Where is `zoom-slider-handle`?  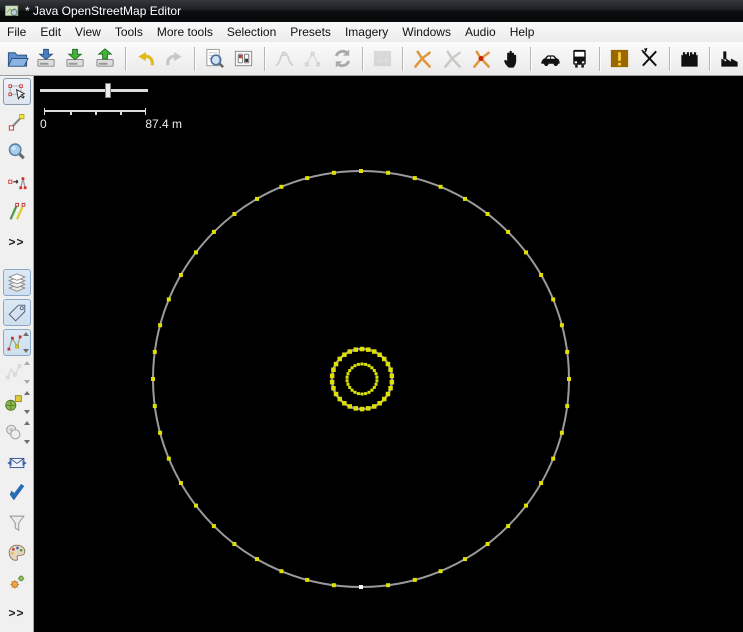
zoom-slider-handle is located at coordinates (108, 90).